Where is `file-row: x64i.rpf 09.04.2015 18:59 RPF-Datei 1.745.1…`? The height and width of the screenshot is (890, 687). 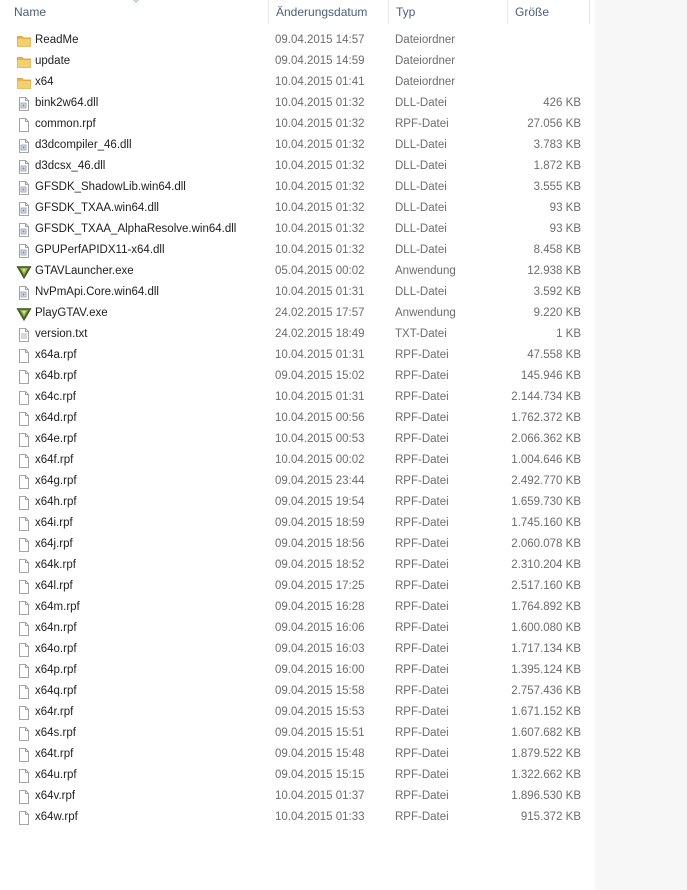
file-row: x64i.rpf 09.04.2015 18:59 RPF-Datei 1.745.1… is located at coordinates (297, 523).